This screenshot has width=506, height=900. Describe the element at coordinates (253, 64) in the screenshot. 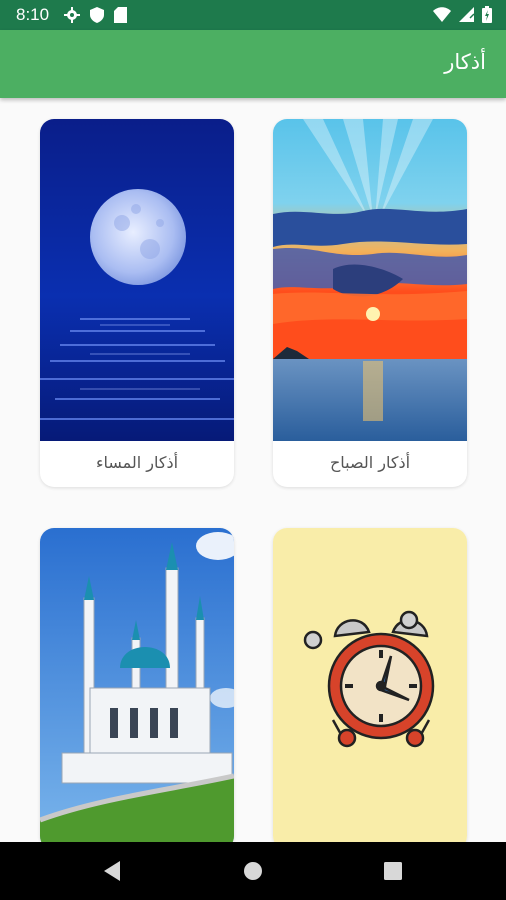

I see `app-bar: أذكار` at that location.